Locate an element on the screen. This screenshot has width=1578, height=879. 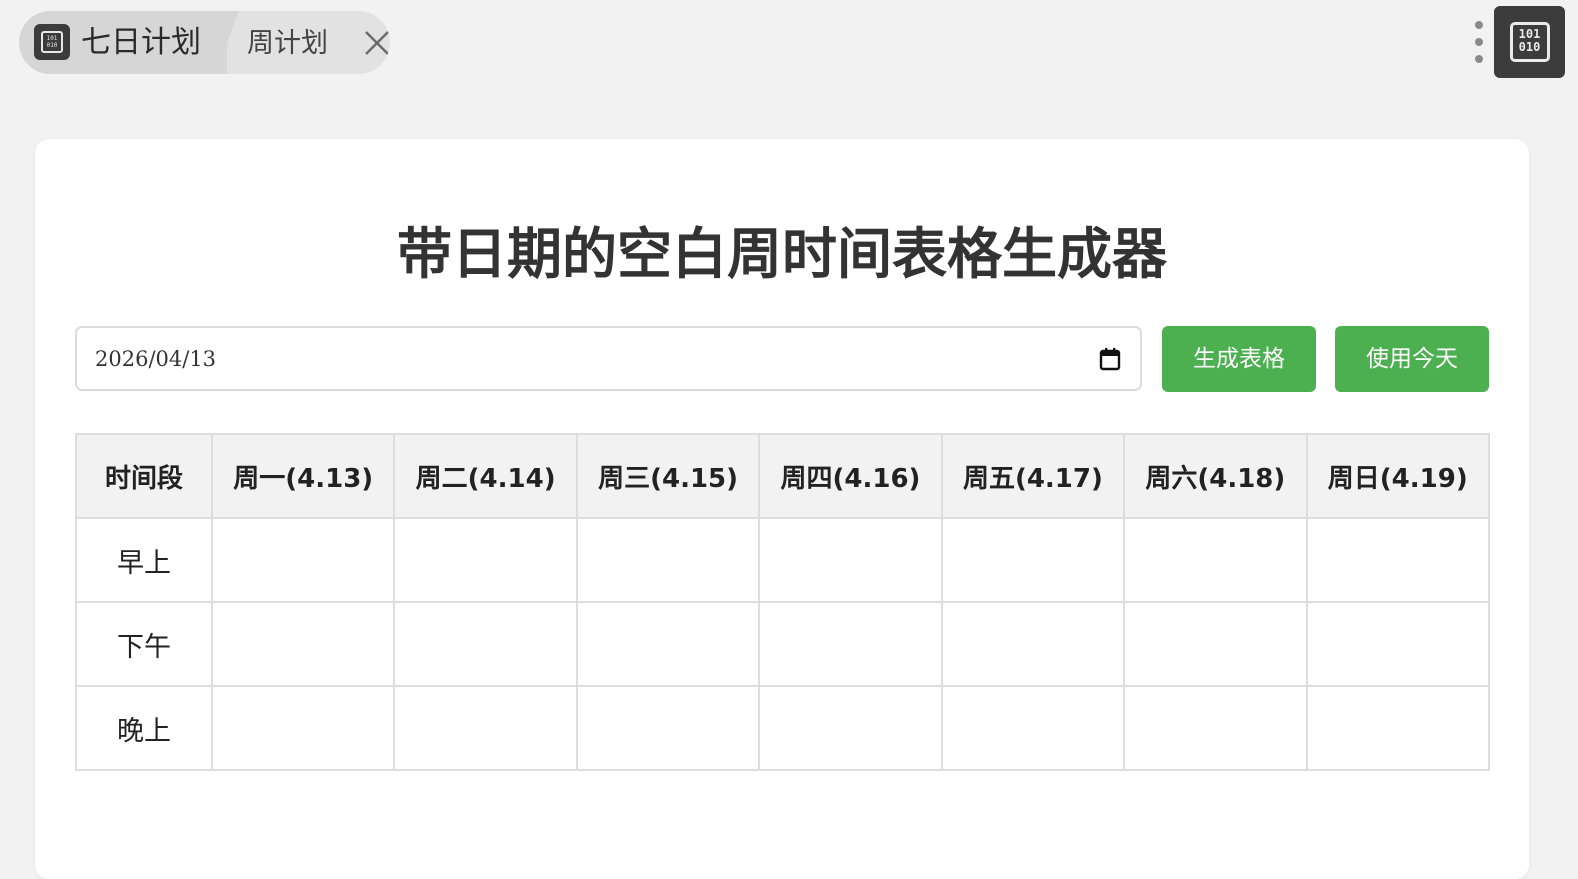
close-icon is located at coordinates (376, 43).